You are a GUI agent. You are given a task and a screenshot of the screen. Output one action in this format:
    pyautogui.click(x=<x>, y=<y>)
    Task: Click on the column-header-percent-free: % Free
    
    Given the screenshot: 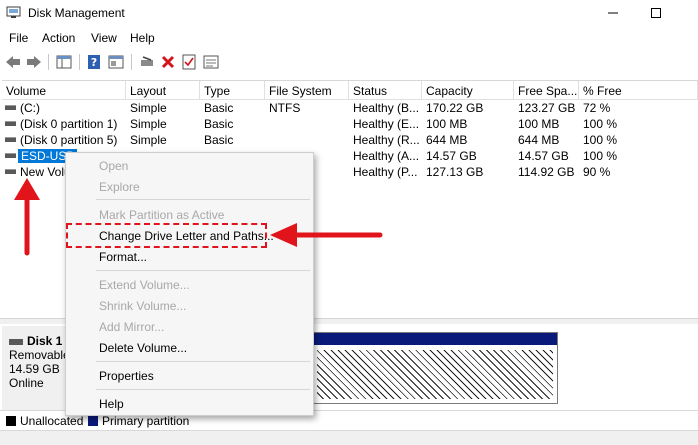 What is the action you would take?
    pyautogui.click(x=638, y=90)
    